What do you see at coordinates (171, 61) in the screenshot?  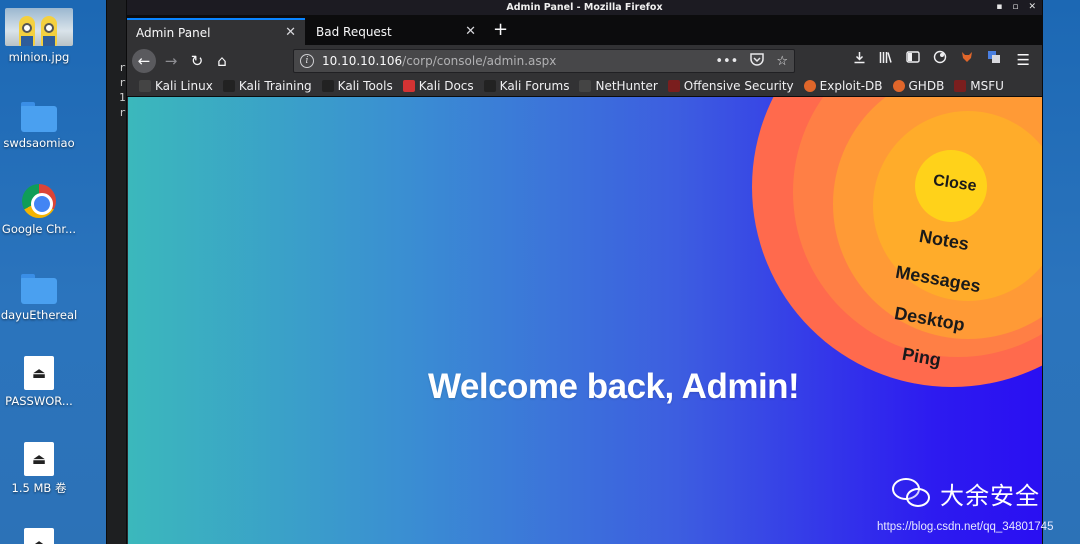 I see `forward-button: →` at bounding box center [171, 61].